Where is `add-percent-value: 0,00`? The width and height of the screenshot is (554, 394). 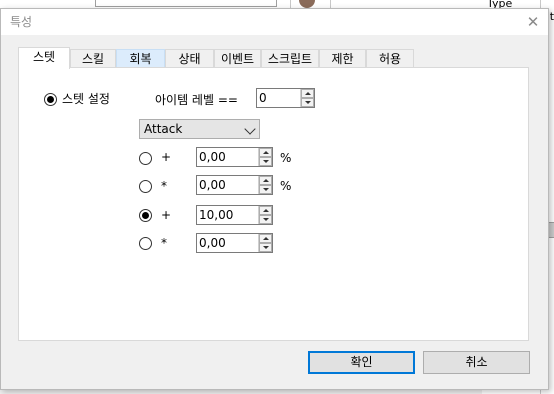
add-percent-value: 0,00 is located at coordinates (212, 157).